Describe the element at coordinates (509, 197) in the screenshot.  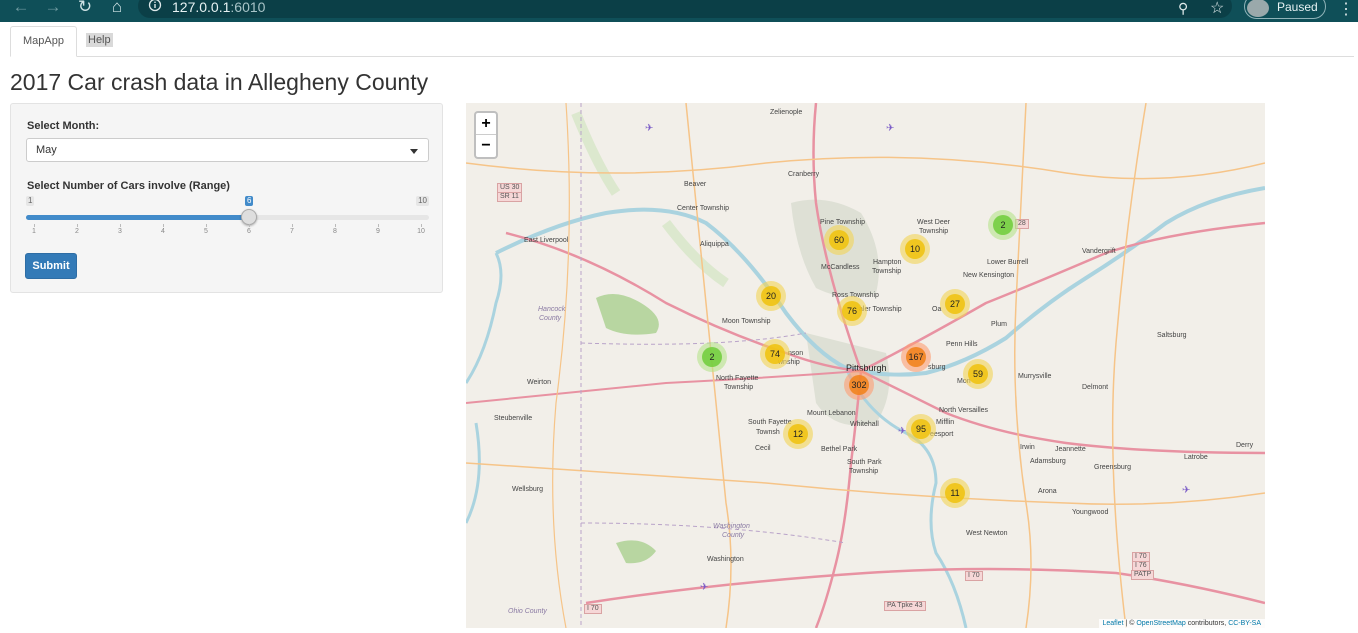
I see `route-shield: SR 11` at that location.